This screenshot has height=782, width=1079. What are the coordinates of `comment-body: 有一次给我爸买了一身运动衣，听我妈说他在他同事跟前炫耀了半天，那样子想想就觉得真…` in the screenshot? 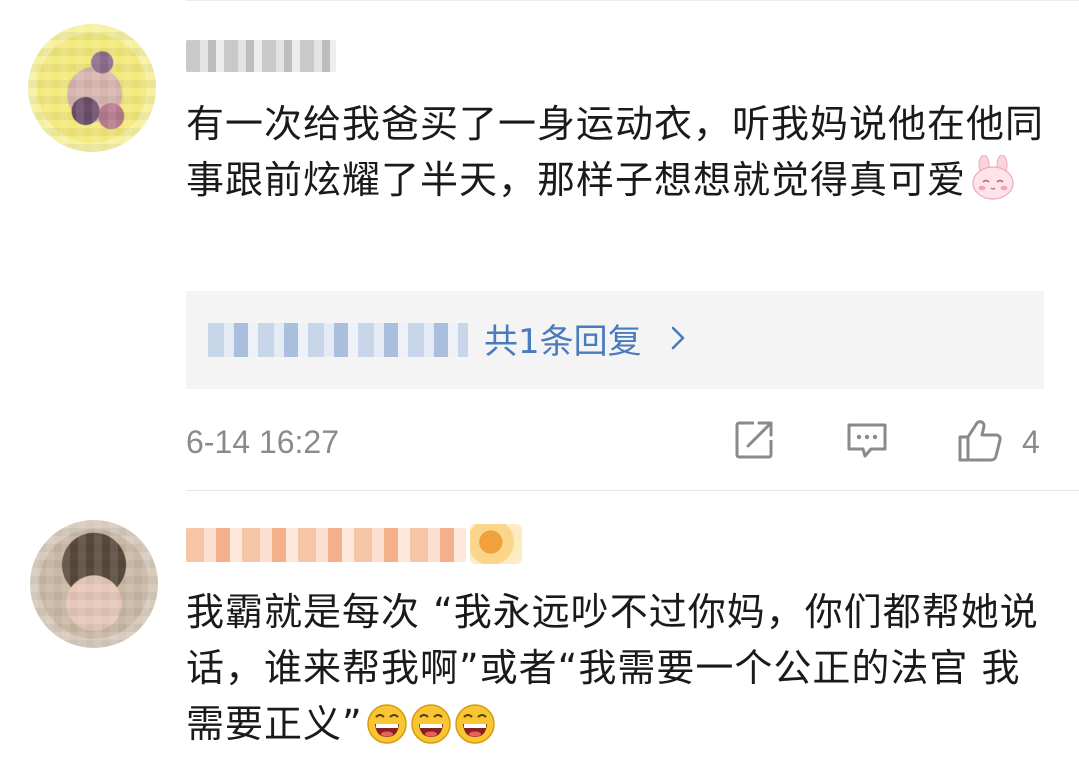 It's located at (621, 156).